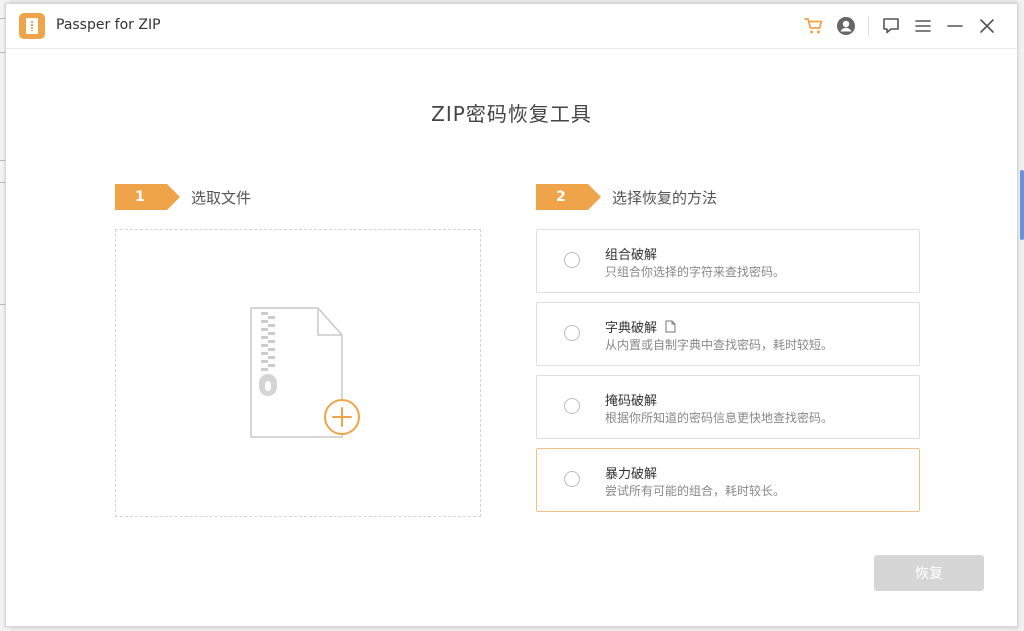 Image resolution: width=1024 pixels, height=631 pixels. I want to click on step-2-badge: 2, so click(568, 197).